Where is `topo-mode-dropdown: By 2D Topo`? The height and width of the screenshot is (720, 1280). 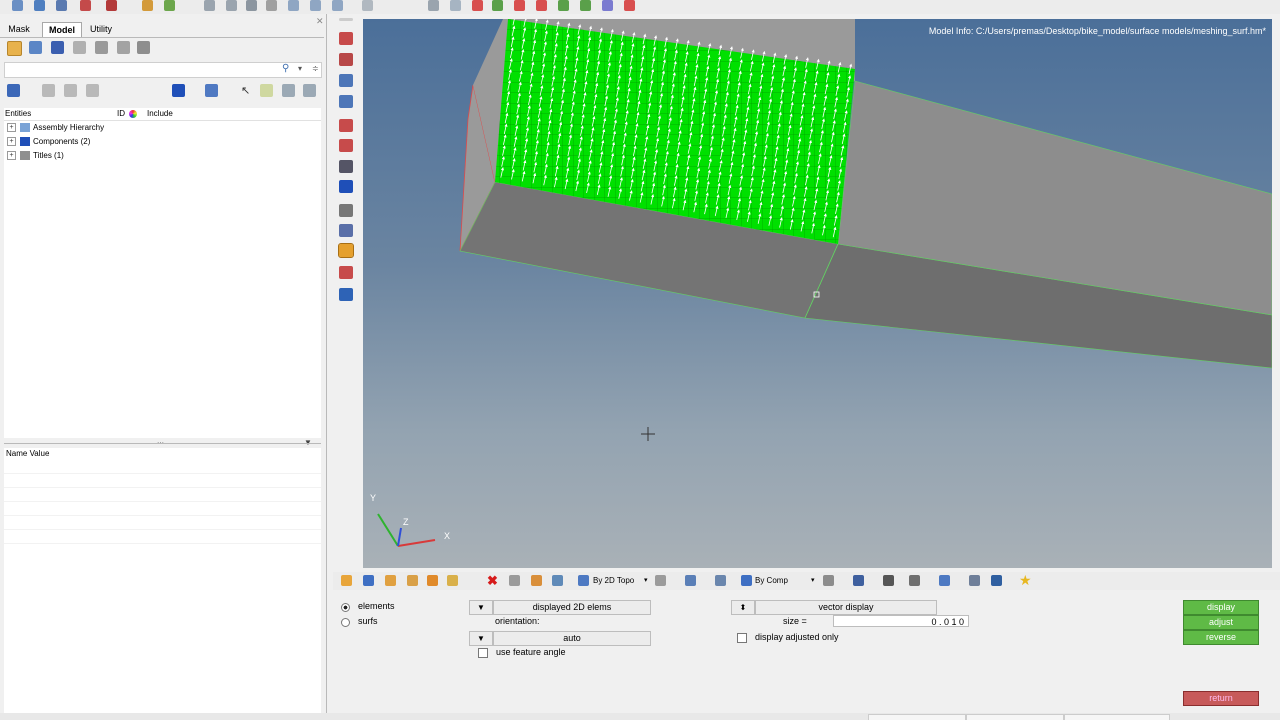 topo-mode-dropdown: By 2D Topo is located at coordinates (613, 580).